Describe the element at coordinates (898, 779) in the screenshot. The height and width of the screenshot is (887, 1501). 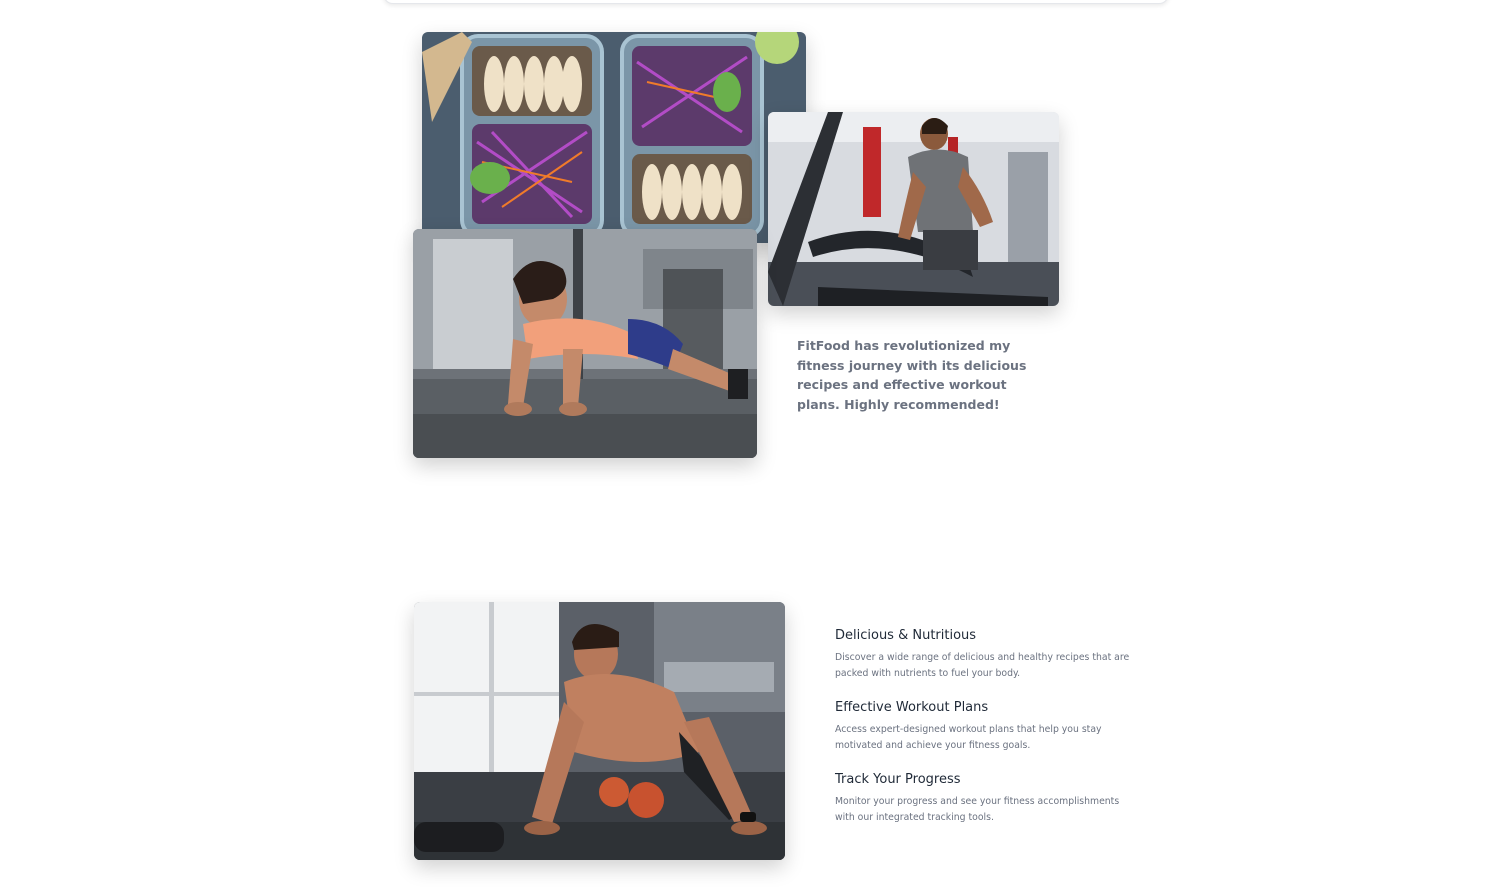
I see `feature-title: Track Your Progress` at that location.